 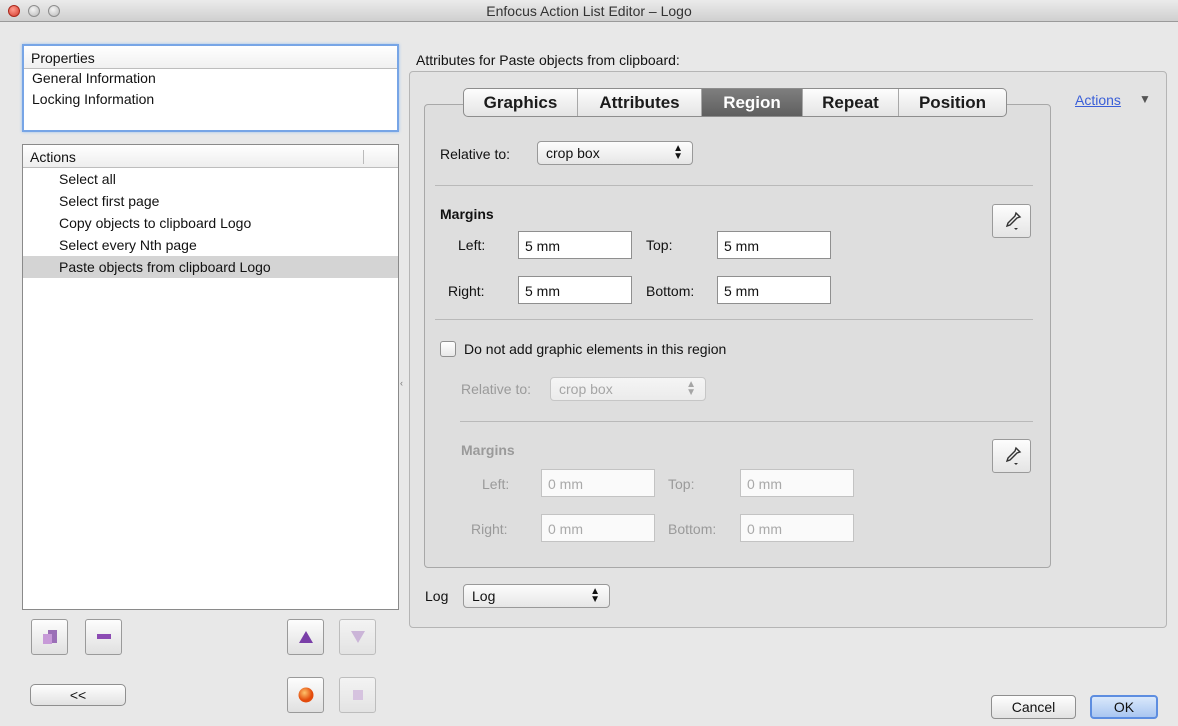 What do you see at coordinates (448, 349) in the screenshot?
I see `exclude-region-checkbox` at bounding box center [448, 349].